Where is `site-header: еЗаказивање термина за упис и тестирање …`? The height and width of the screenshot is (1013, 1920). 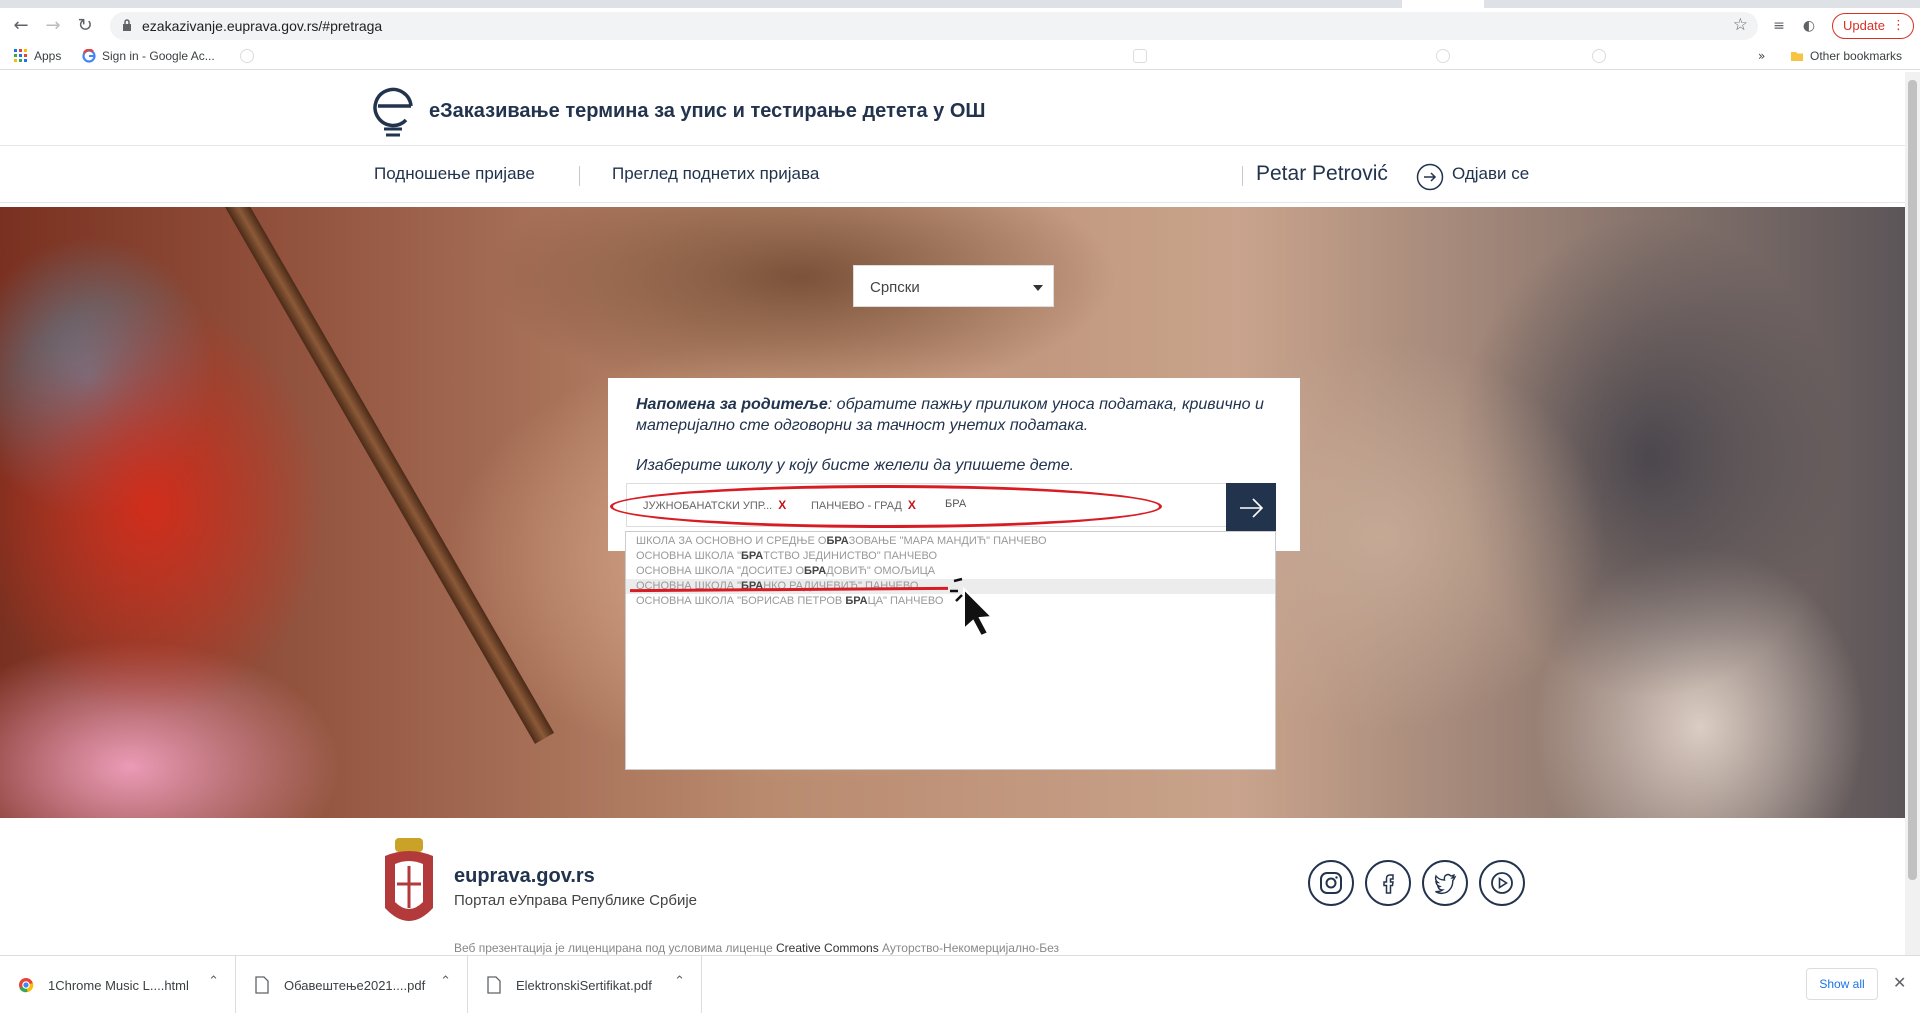
site-header: еЗаказивање термина за упис и тестирање … is located at coordinates (952, 108).